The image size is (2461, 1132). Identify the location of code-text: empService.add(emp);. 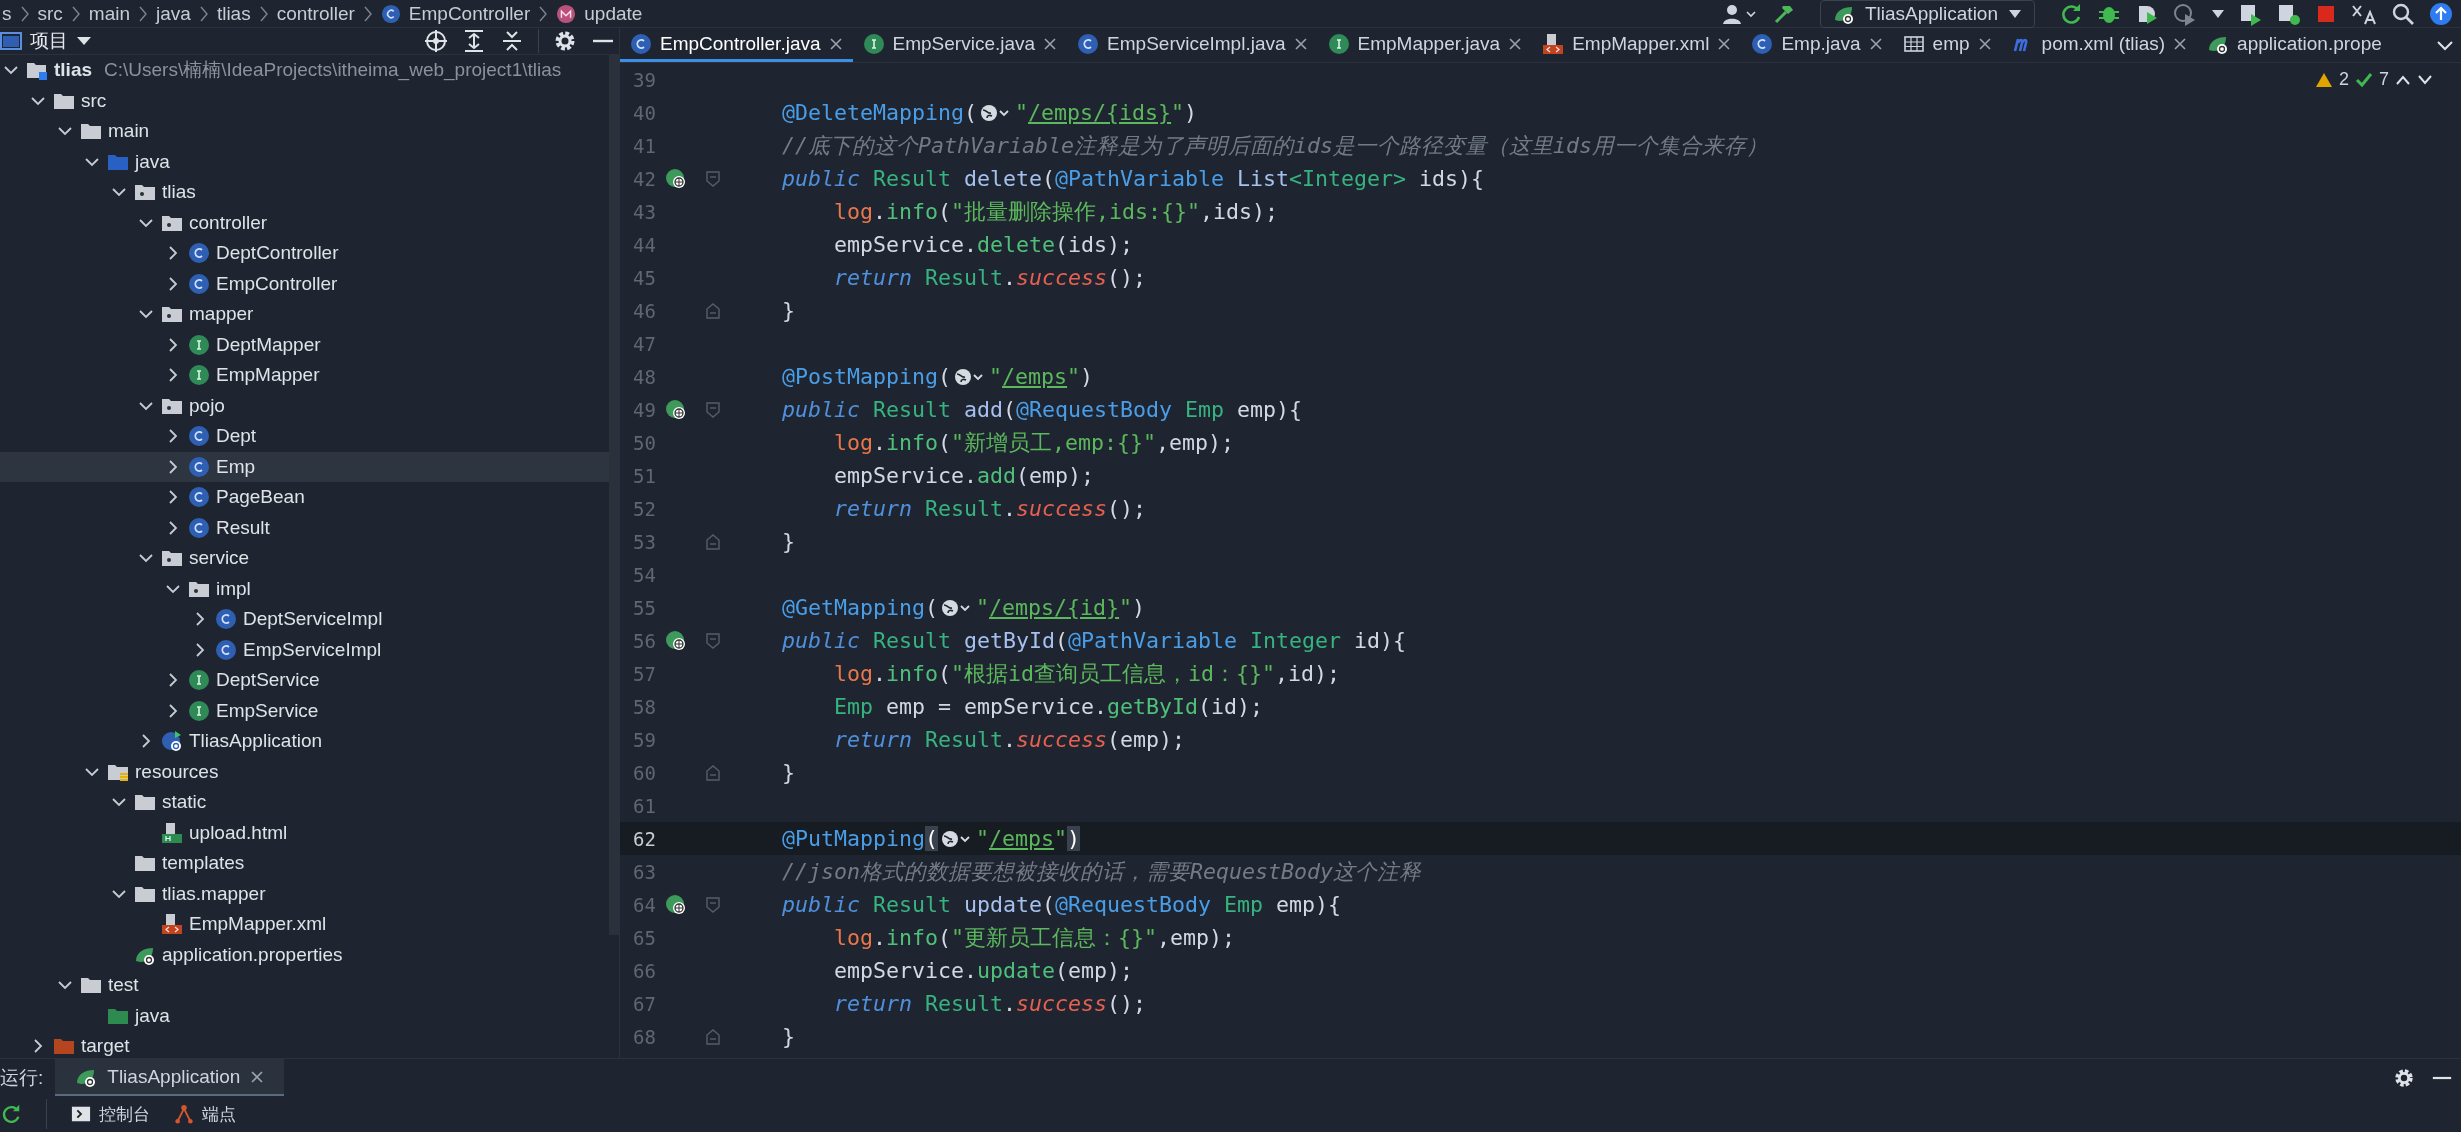
(964, 475).